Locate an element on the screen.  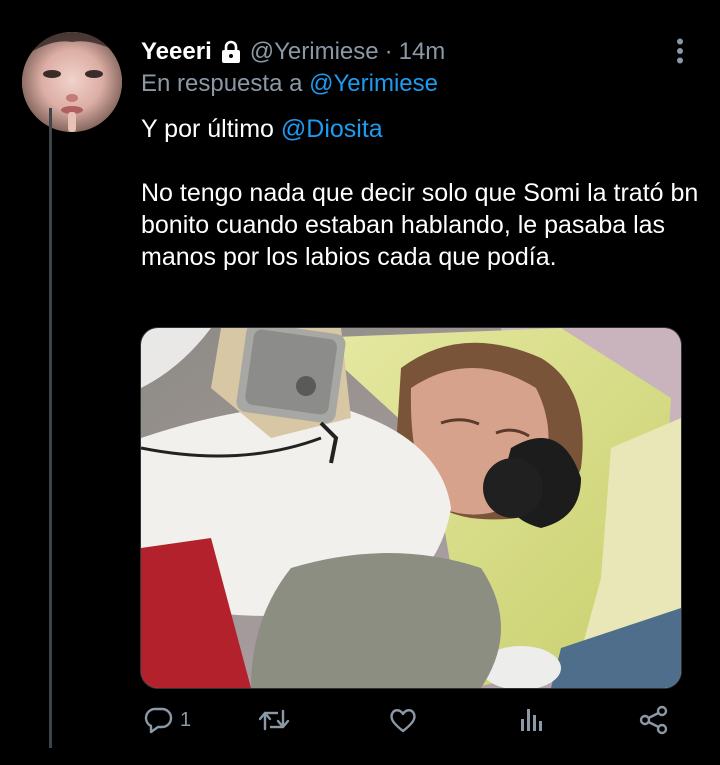
tweet-header: Yeeeri @Yerimiese · 14m is located at coordinates (293, 52).